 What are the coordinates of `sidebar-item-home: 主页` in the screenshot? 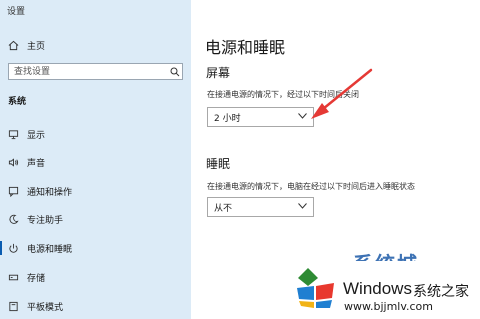 It's located at (95, 45).